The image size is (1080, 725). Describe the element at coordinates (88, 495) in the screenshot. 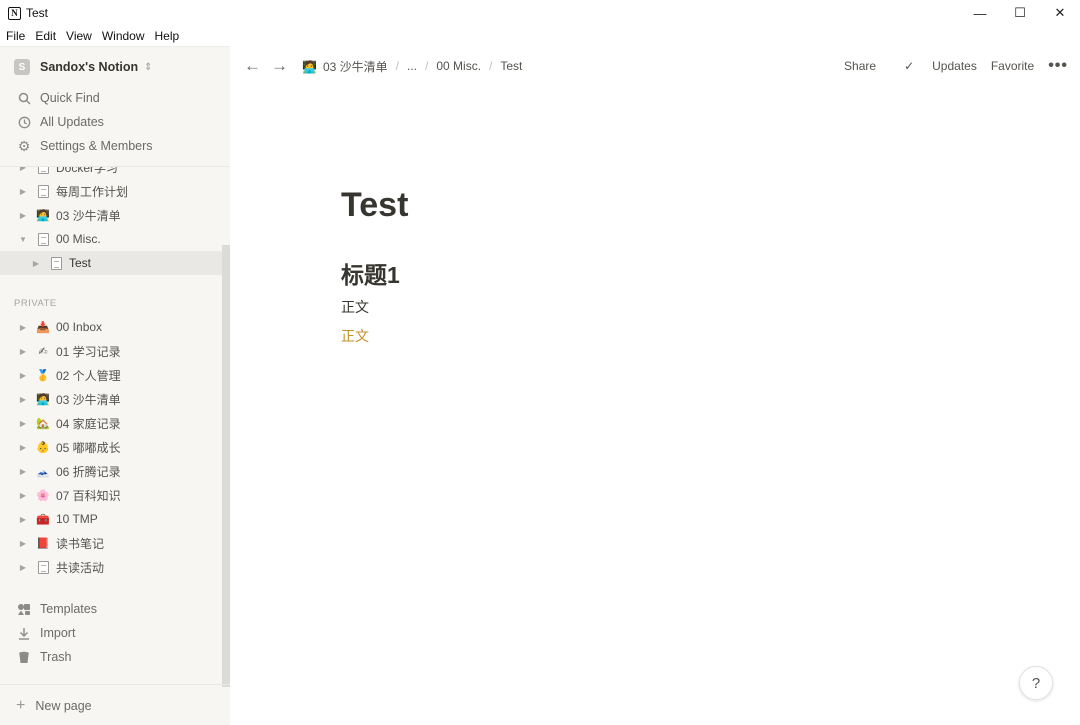

I see `sidebar-page-label: 07 百科知识` at that location.